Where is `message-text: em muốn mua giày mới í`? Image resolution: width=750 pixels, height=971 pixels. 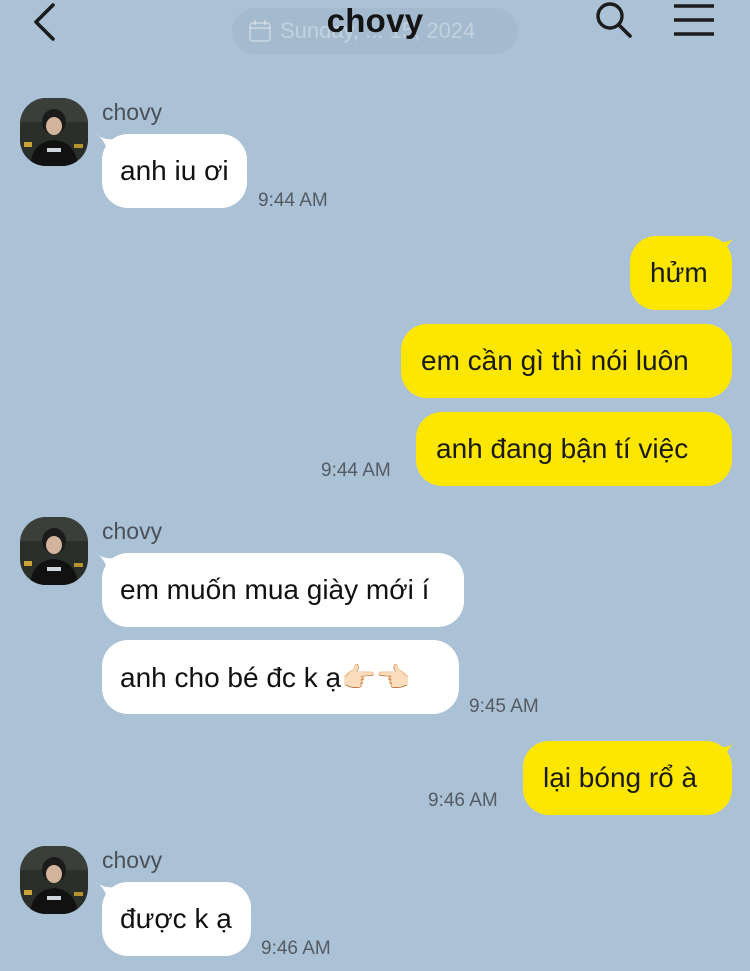 message-text: em muốn mua giày mới í is located at coordinates (275, 589).